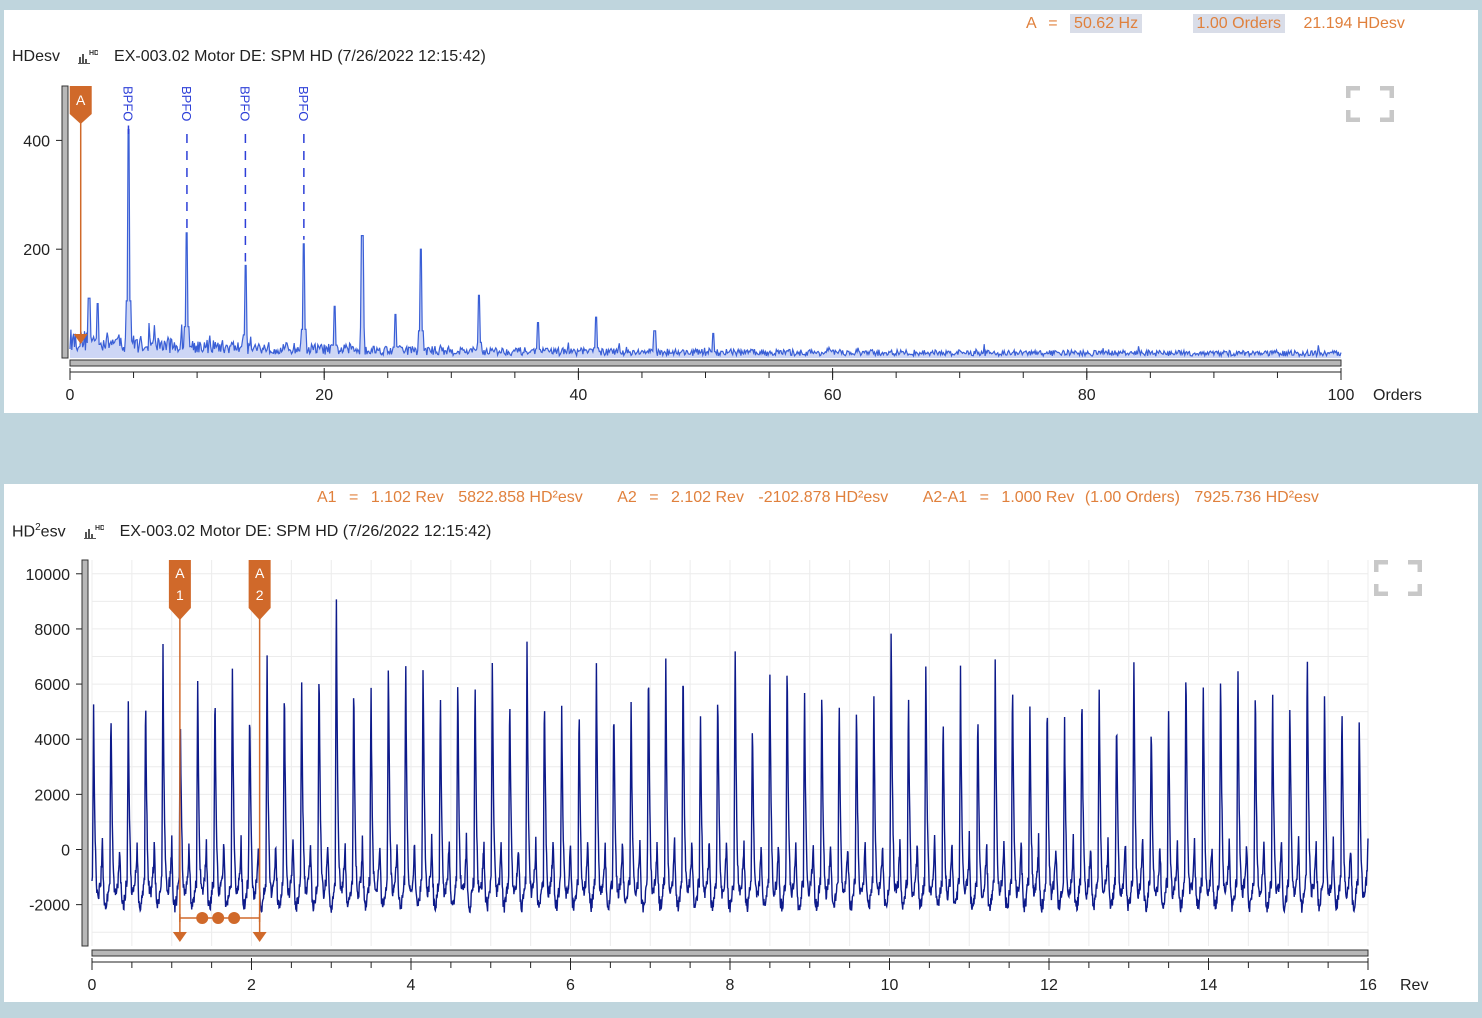  I want to click on cursor-a1-arrow, so click(179, 937).